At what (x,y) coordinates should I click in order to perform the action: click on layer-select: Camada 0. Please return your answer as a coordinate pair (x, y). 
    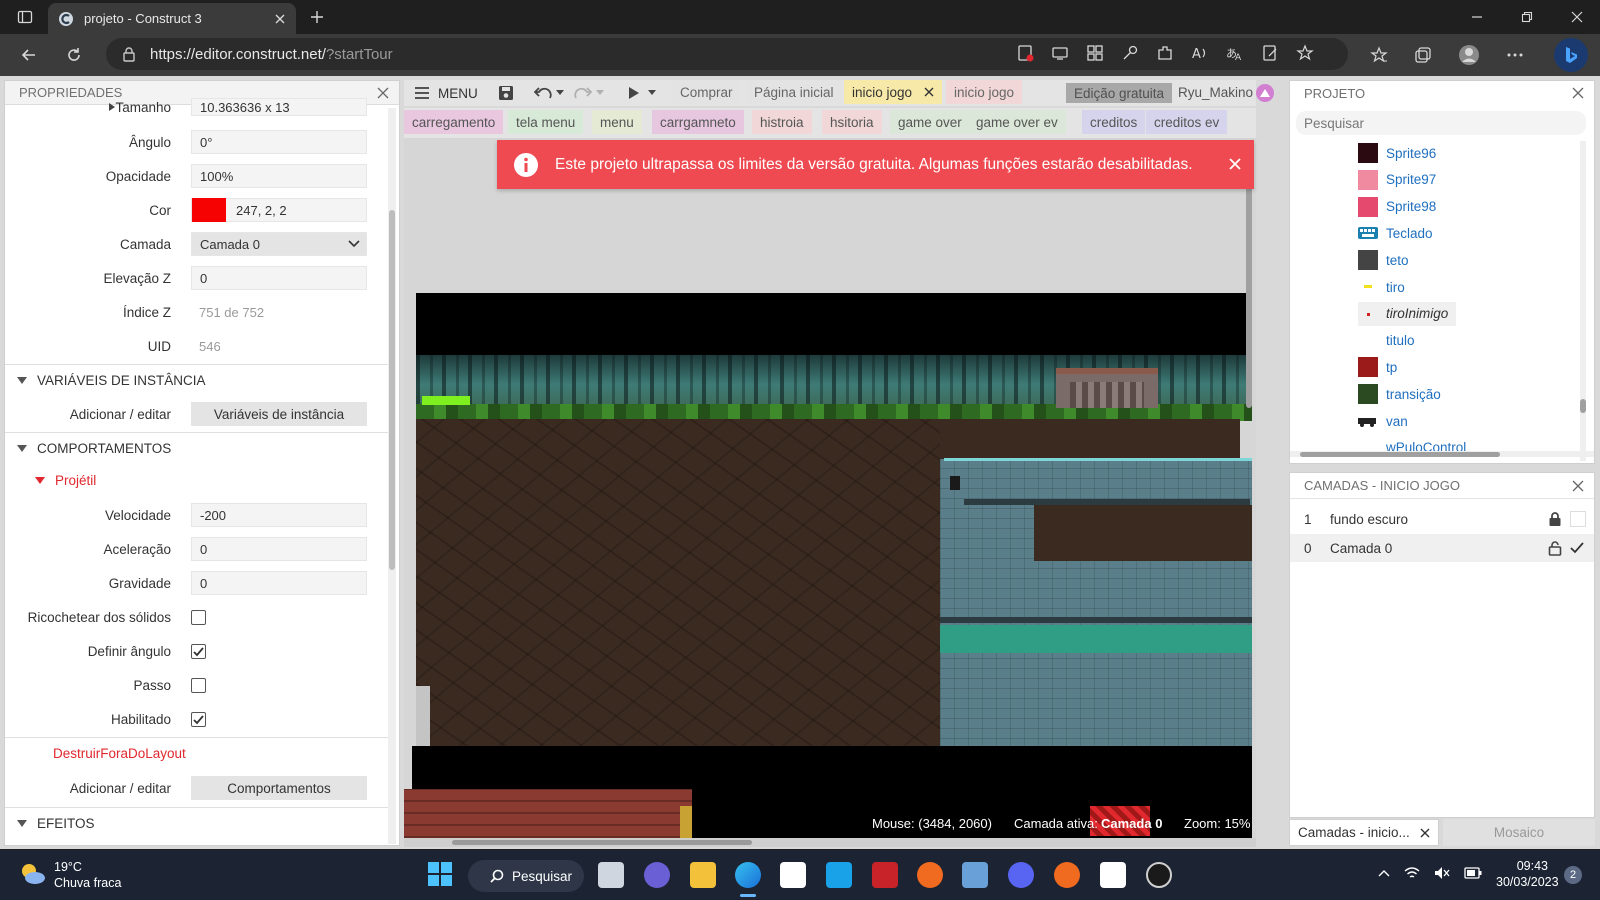
    Looking at the image, I should click on (279, 244).